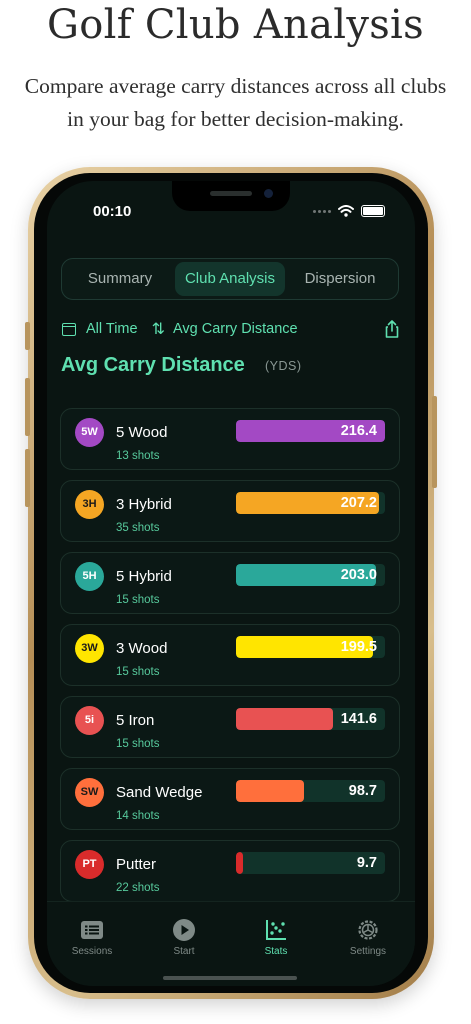 The width and height of the screenshot is (471, 1024). I want to click on scatter-chart-icon, so click(276, 930).